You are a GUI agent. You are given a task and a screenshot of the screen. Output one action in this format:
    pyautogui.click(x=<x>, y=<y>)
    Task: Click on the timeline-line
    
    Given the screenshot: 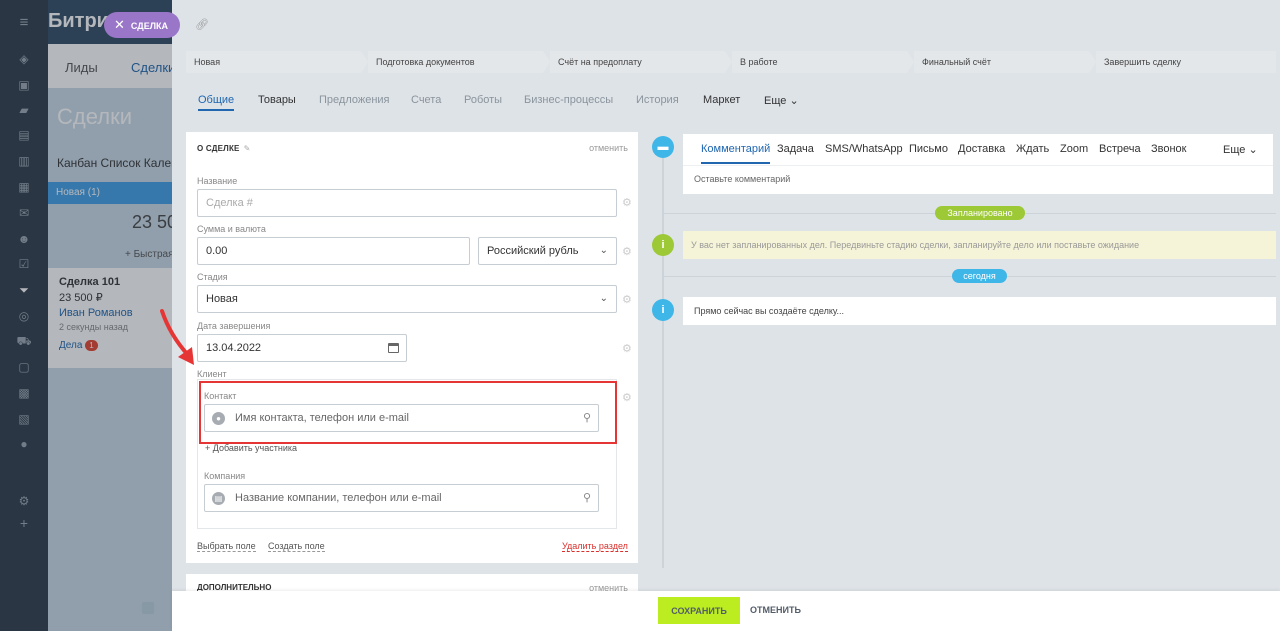 What is the action you would take?
    pyautogui.click(x=663, y=358)
    